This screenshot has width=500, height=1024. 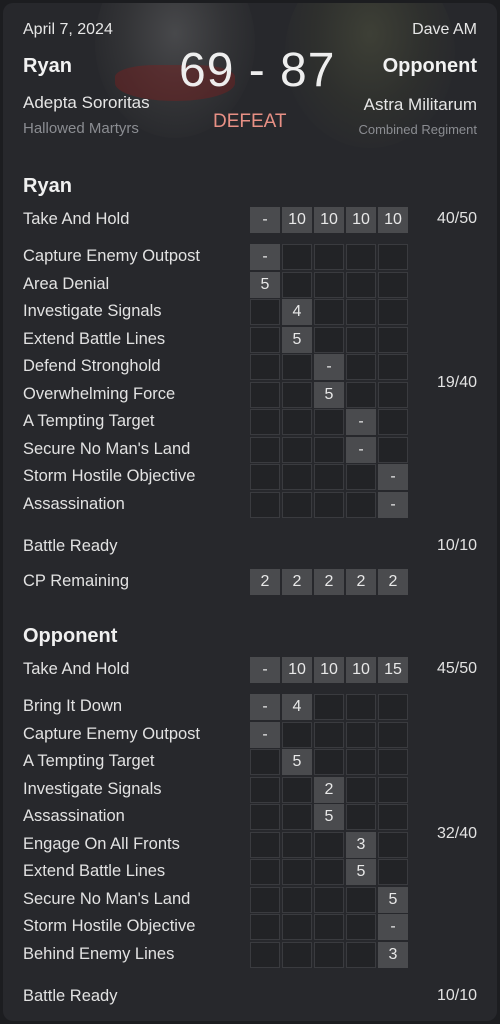 I want to click on ryan-secondary-10-round-2-cell, so click(x=297, y=504).